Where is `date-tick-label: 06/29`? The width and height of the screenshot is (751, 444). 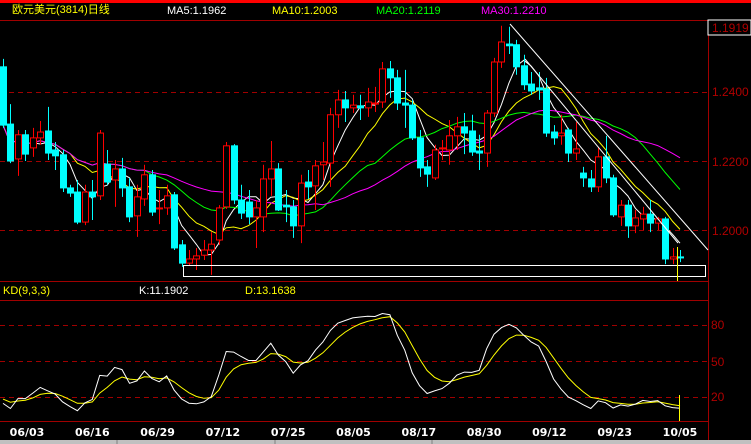 date-tick-label: 06/29 is located at coordinates (157, 432).